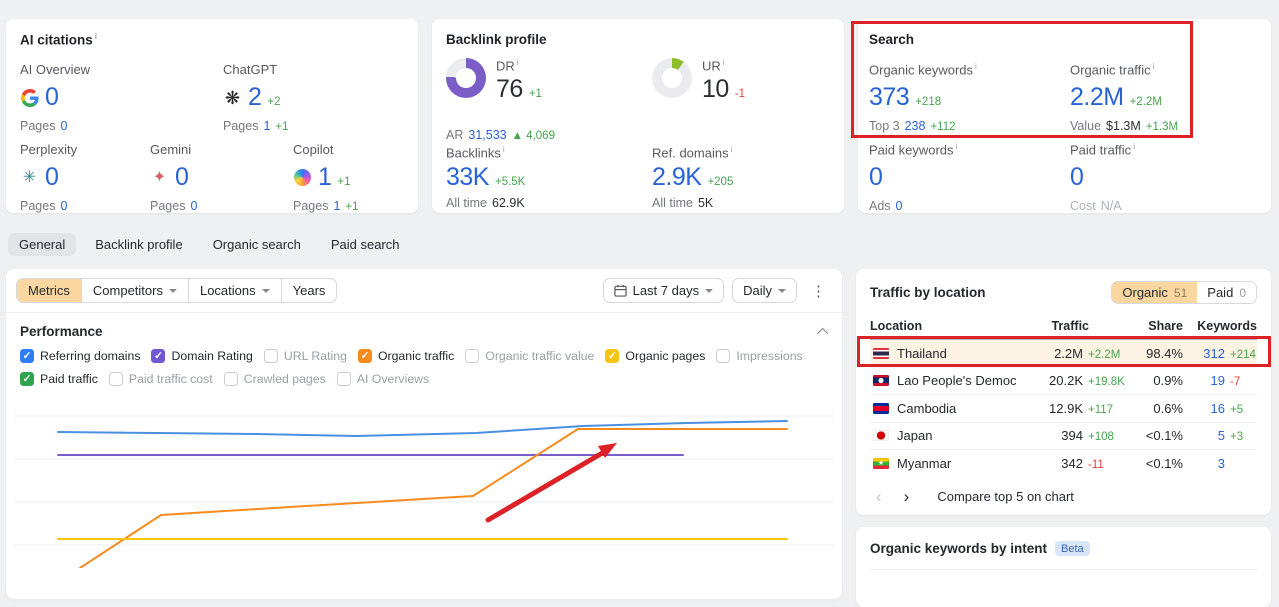  What do you see at coordinates (1235, 382) in the screenshot?
I see `keywords-delta: -7` at bounding box center [1235, 382].